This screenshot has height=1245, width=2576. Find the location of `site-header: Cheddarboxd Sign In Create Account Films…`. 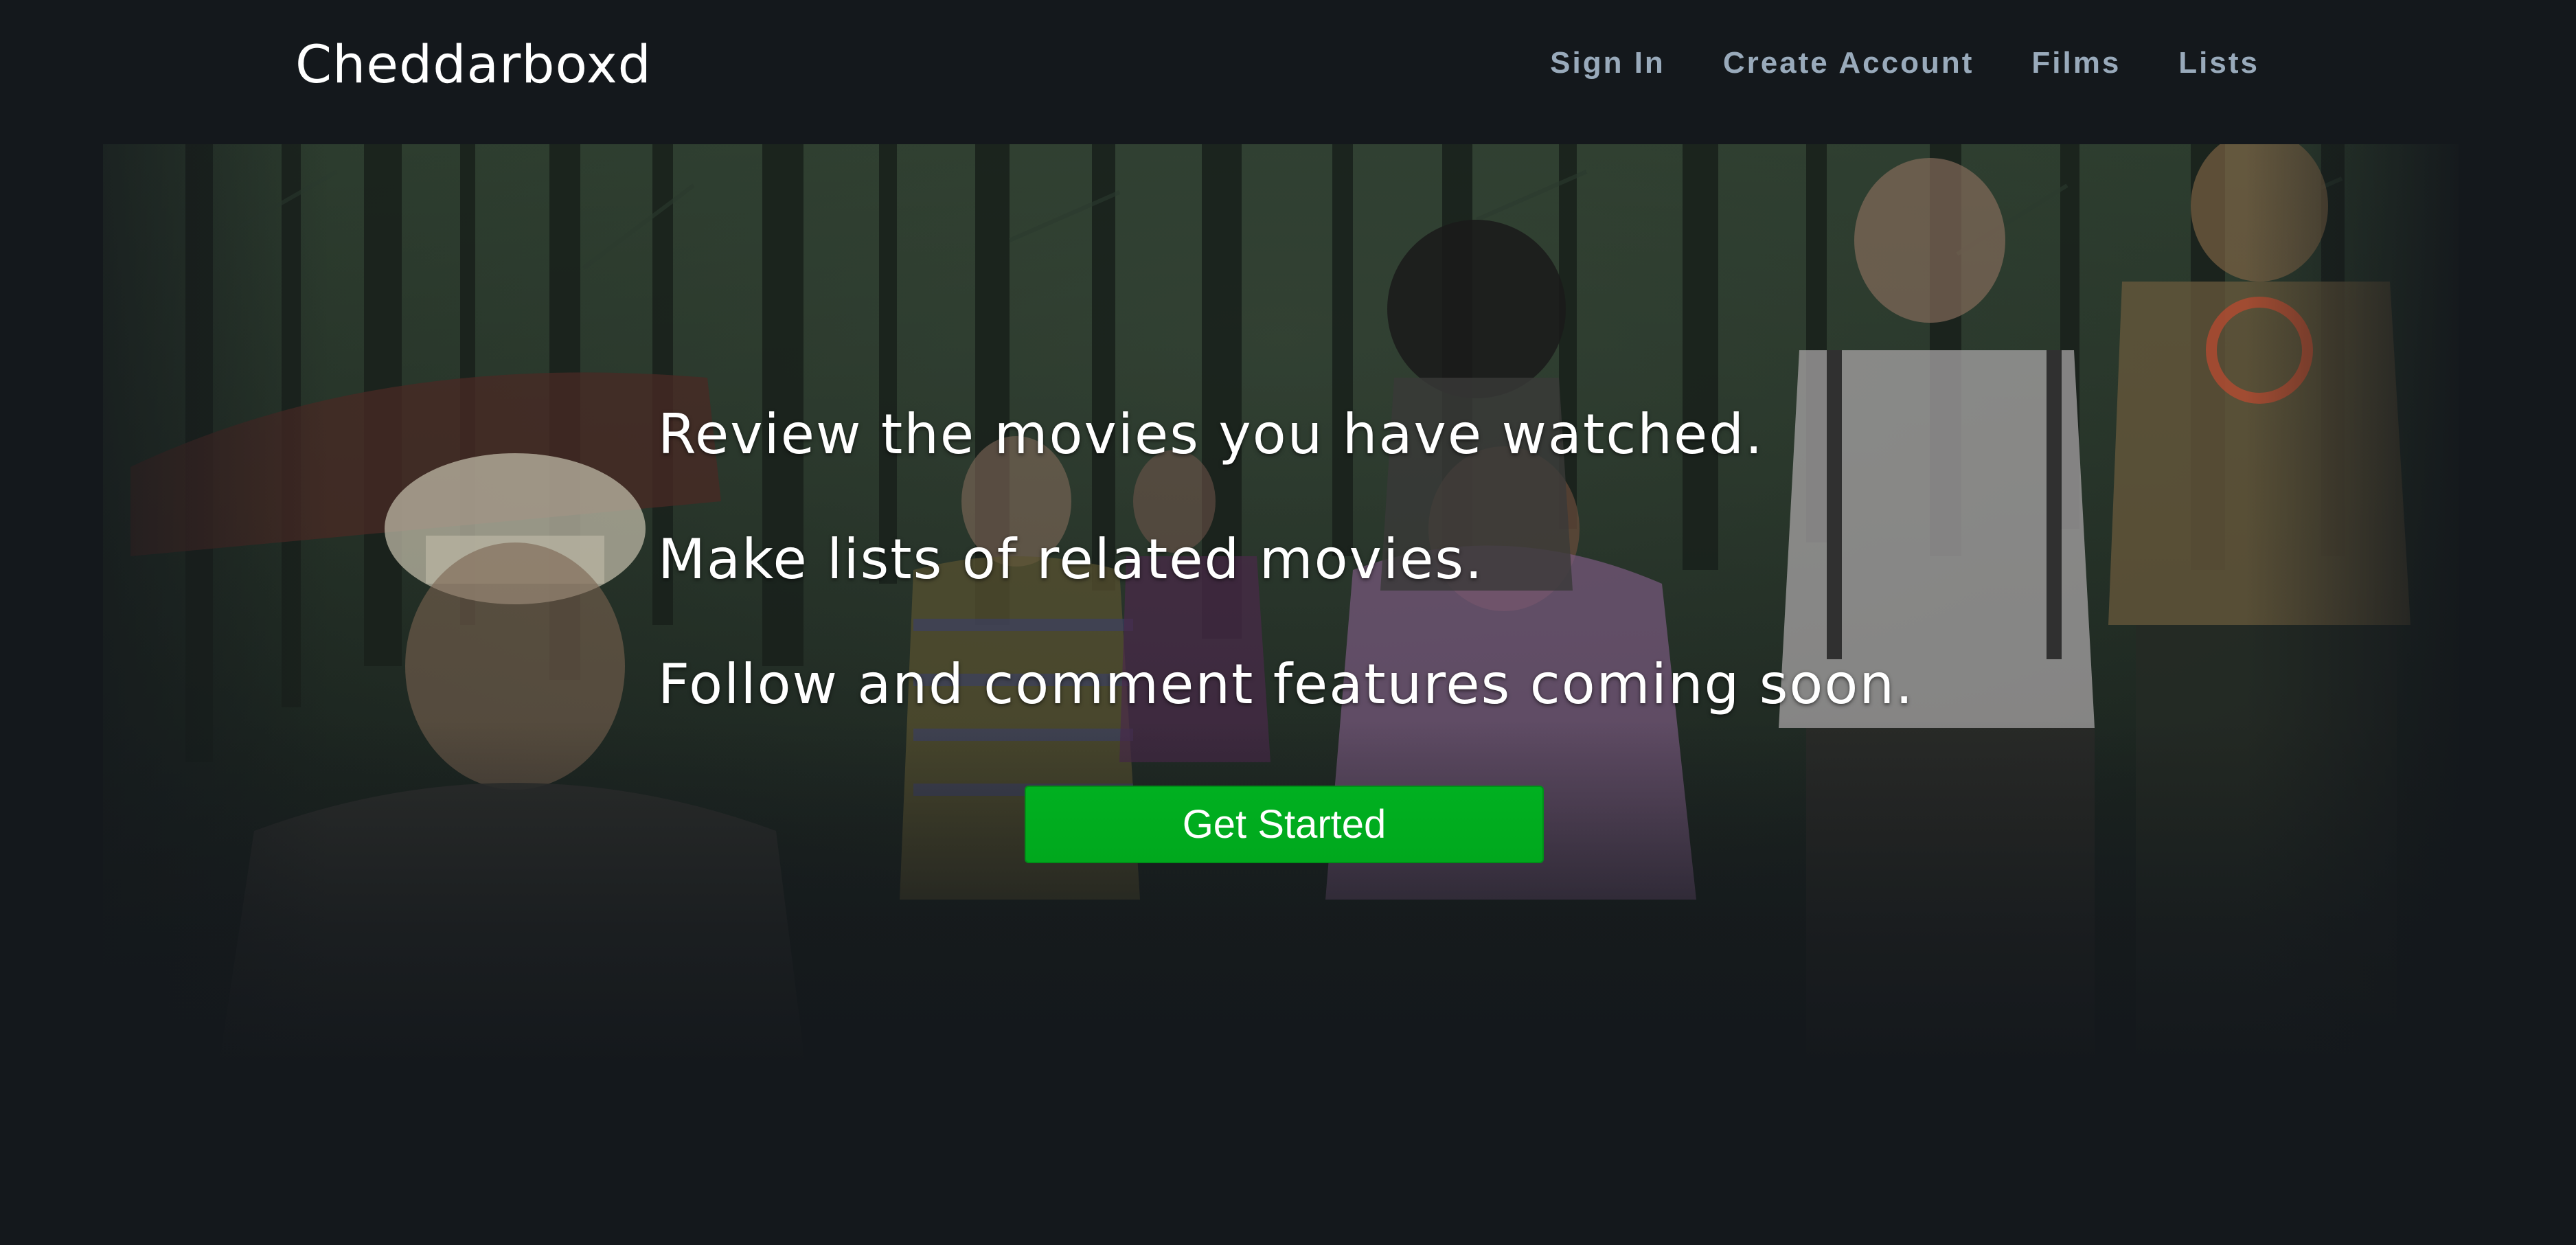

site-header: Cheddarboxd Sign In Create Account Films… is located at coordinates (1288, 72).